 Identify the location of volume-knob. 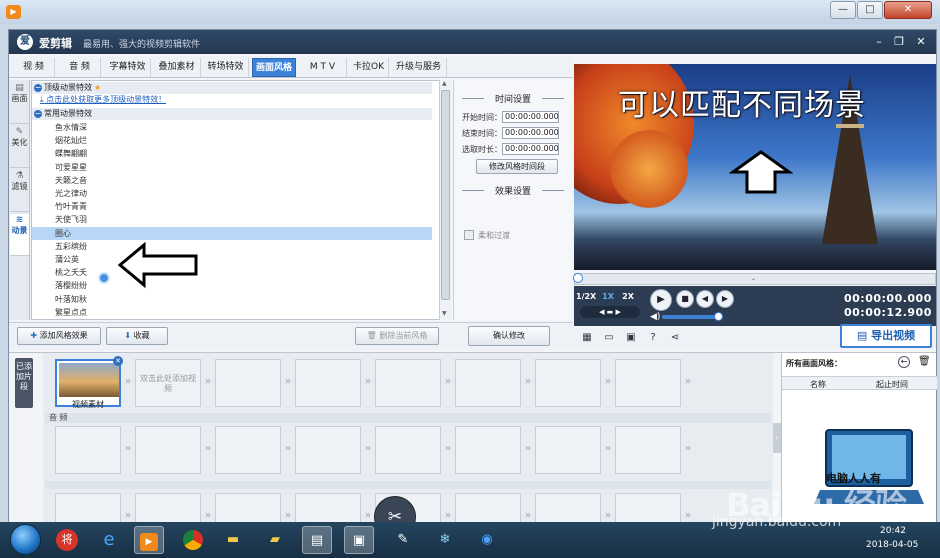
(718, 316).